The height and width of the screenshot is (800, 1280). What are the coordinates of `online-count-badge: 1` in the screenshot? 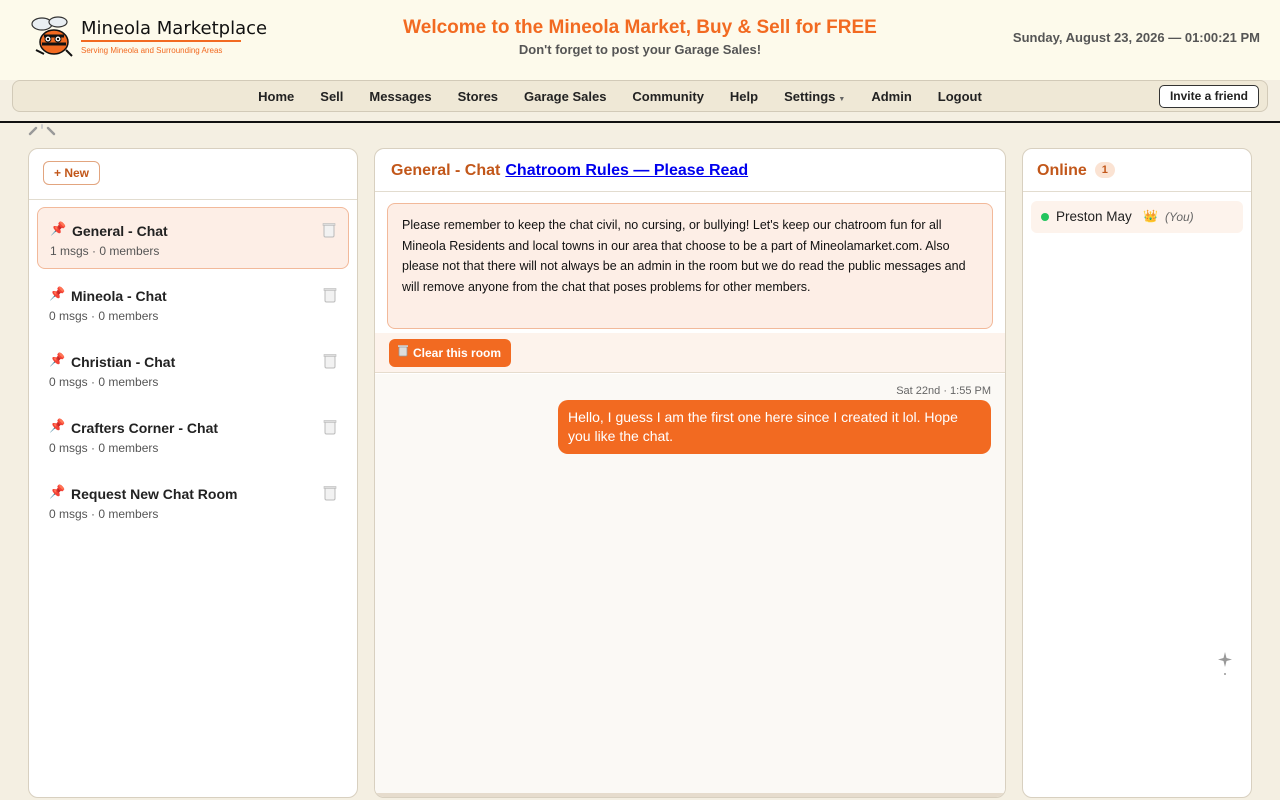 It's located at (1104, 170).